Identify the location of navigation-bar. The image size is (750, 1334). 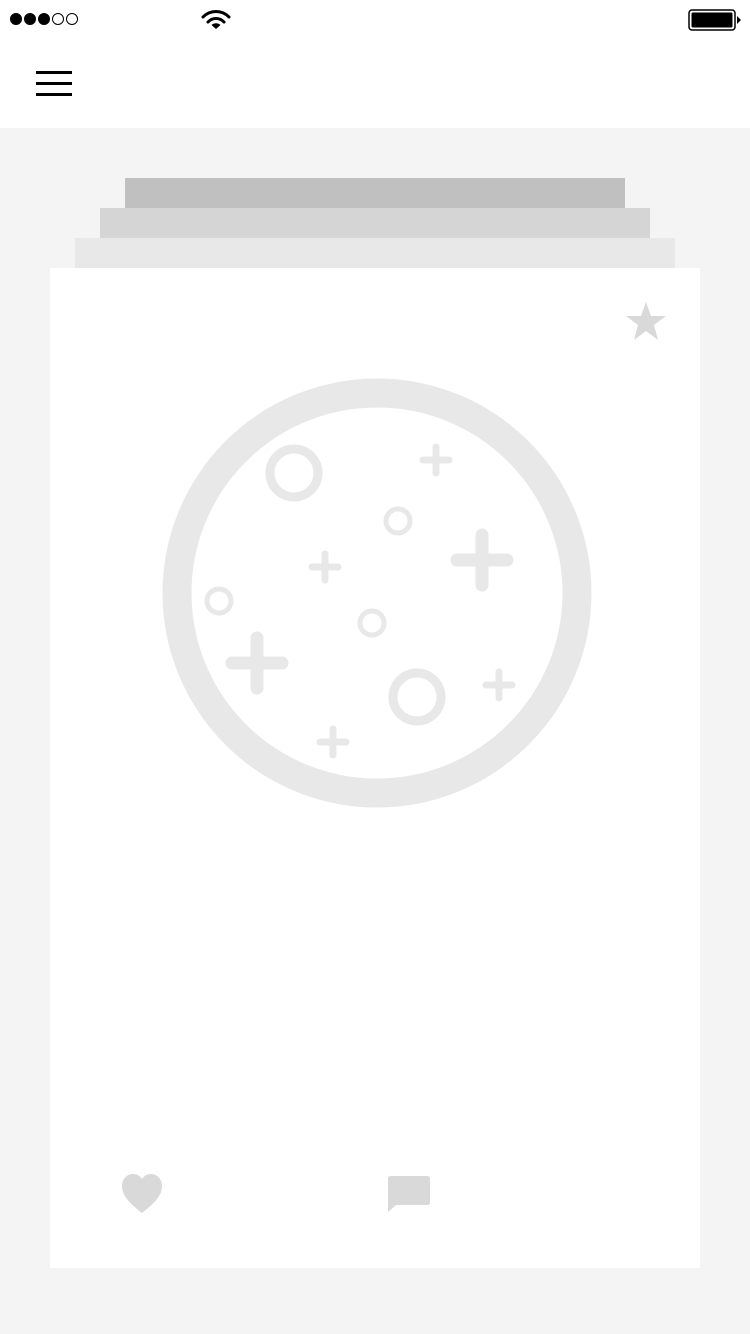
(375, 84).